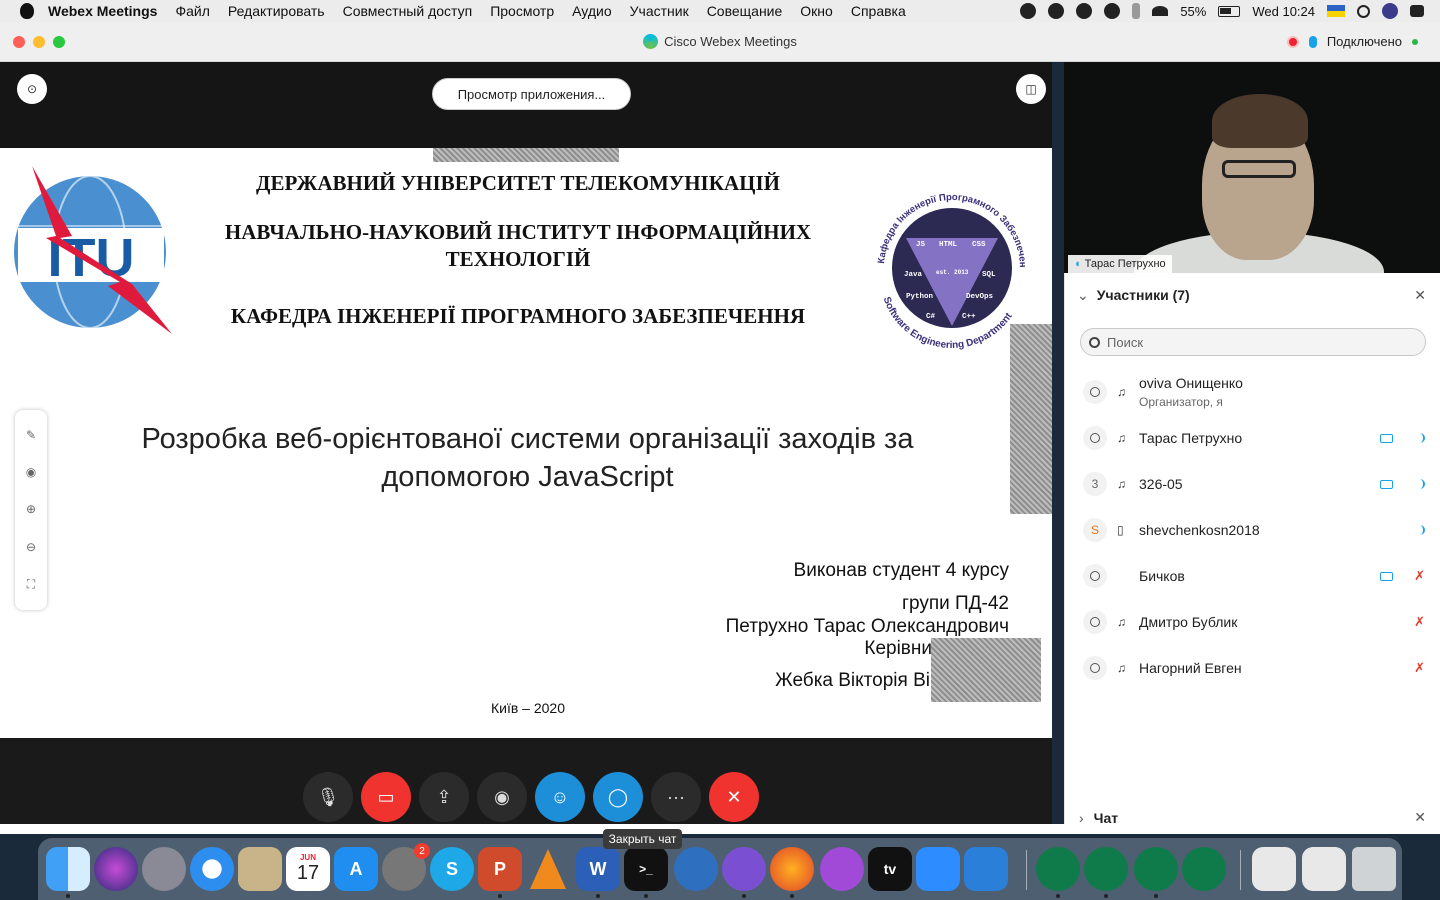  I want to click on participant-row: ♫ oviva Онищенко Организатор, я, so click(1252, 392).